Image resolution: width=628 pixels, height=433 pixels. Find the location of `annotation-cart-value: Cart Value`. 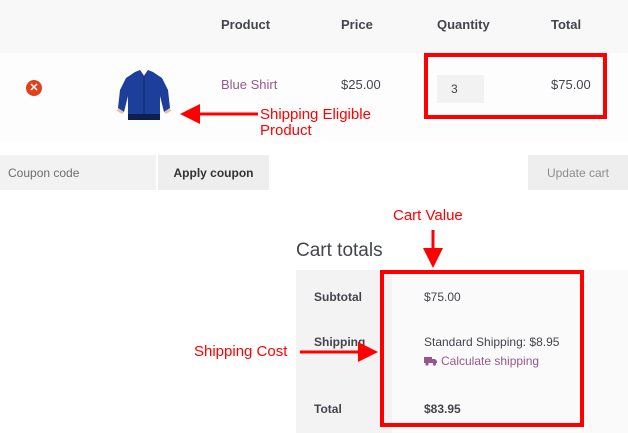

annotation-cart-value: Cart Value is located at coordinates (428, 215).